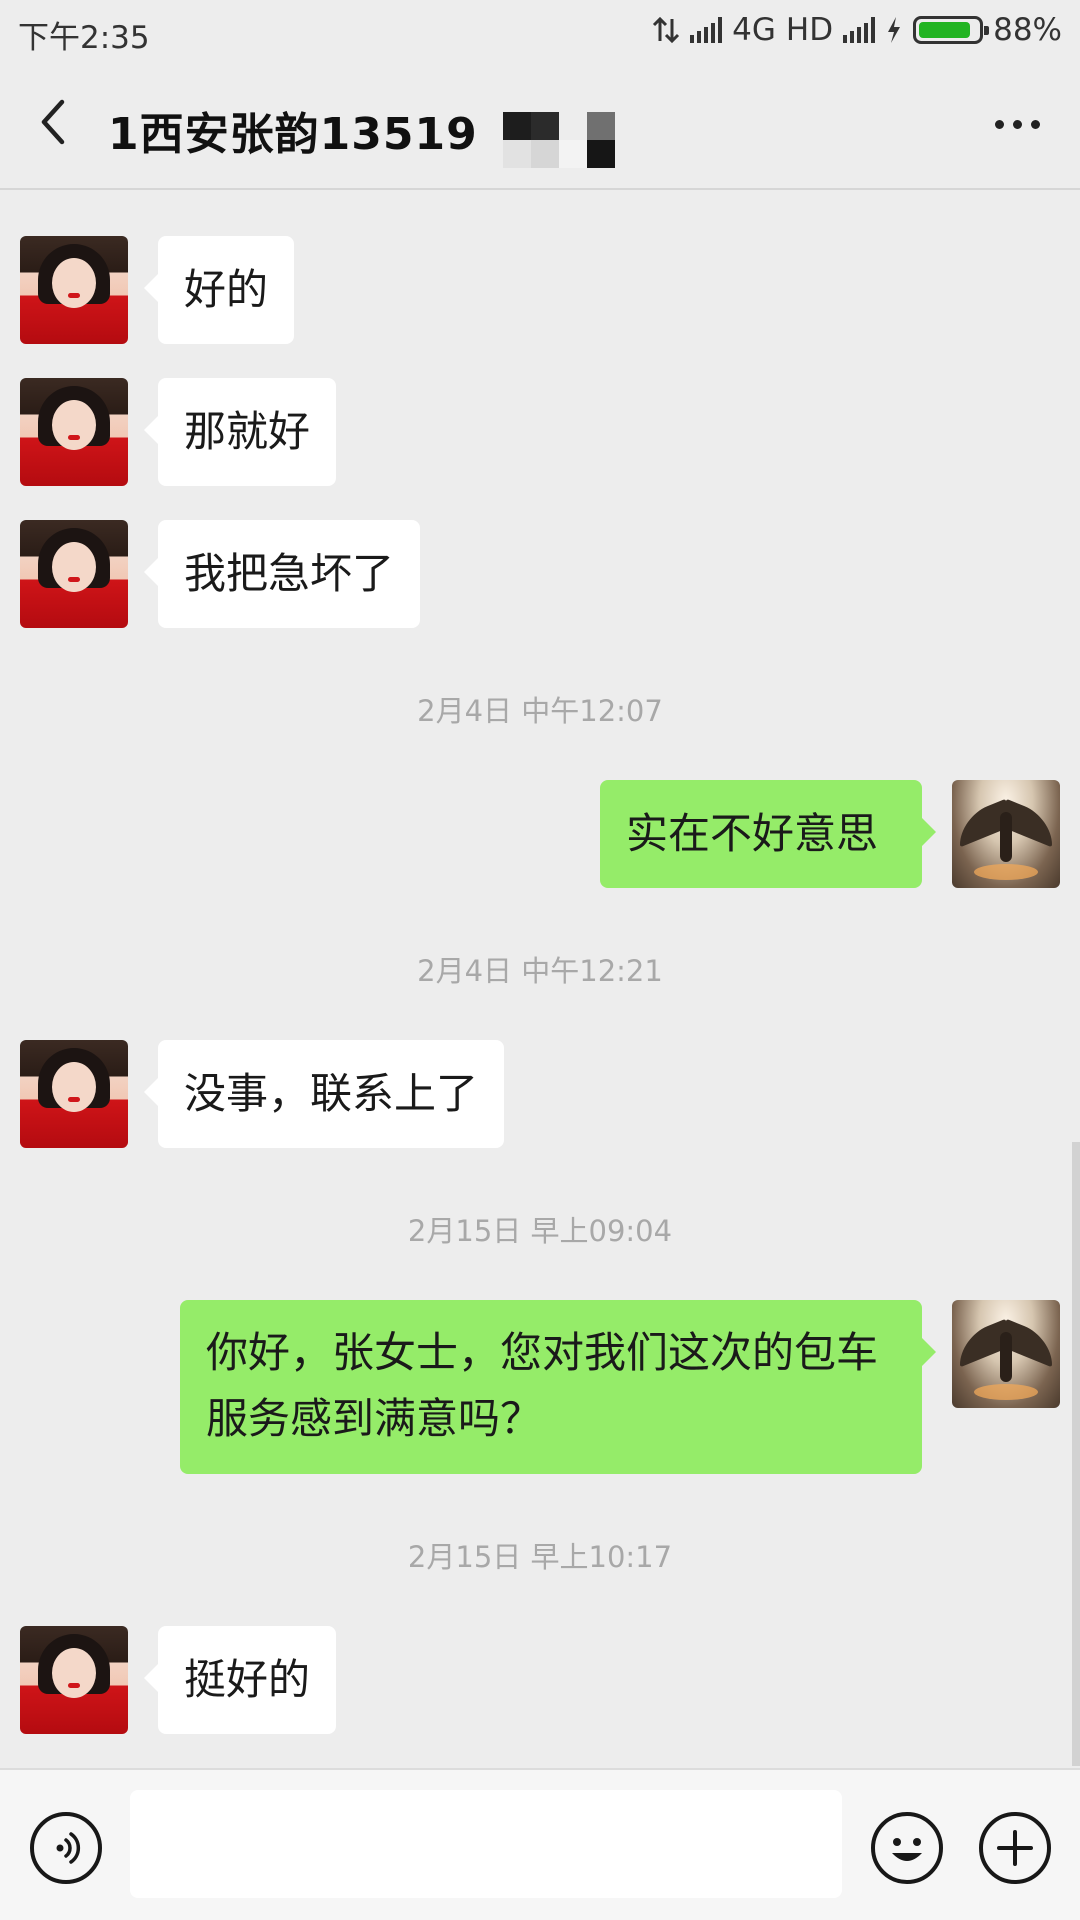  I want to click on plus-icon, so click(1015, 1848).